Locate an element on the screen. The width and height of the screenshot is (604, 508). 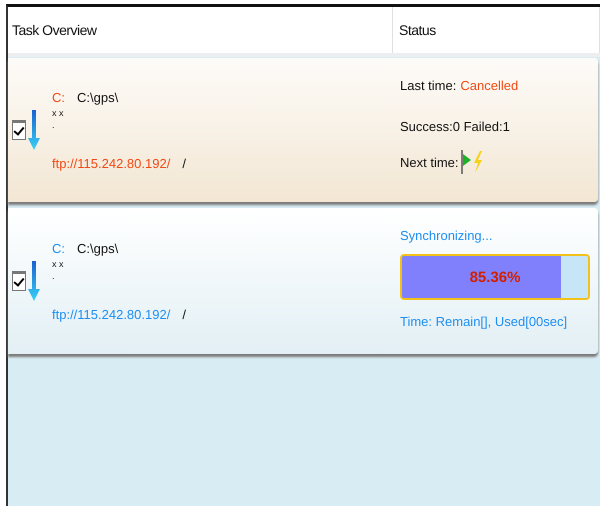
lightning-icon is located at coordinates (477, 162).